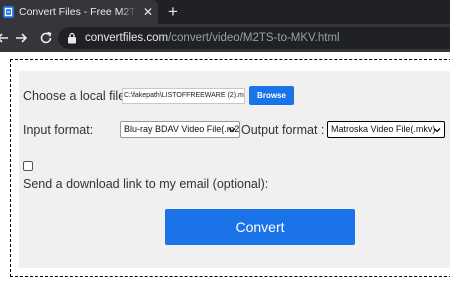 The width and height of the screenshot is (450, 285). Describe the element at coordinates (58, 130) in the screenshot. I see `input-format-label: Input format:` at that location.